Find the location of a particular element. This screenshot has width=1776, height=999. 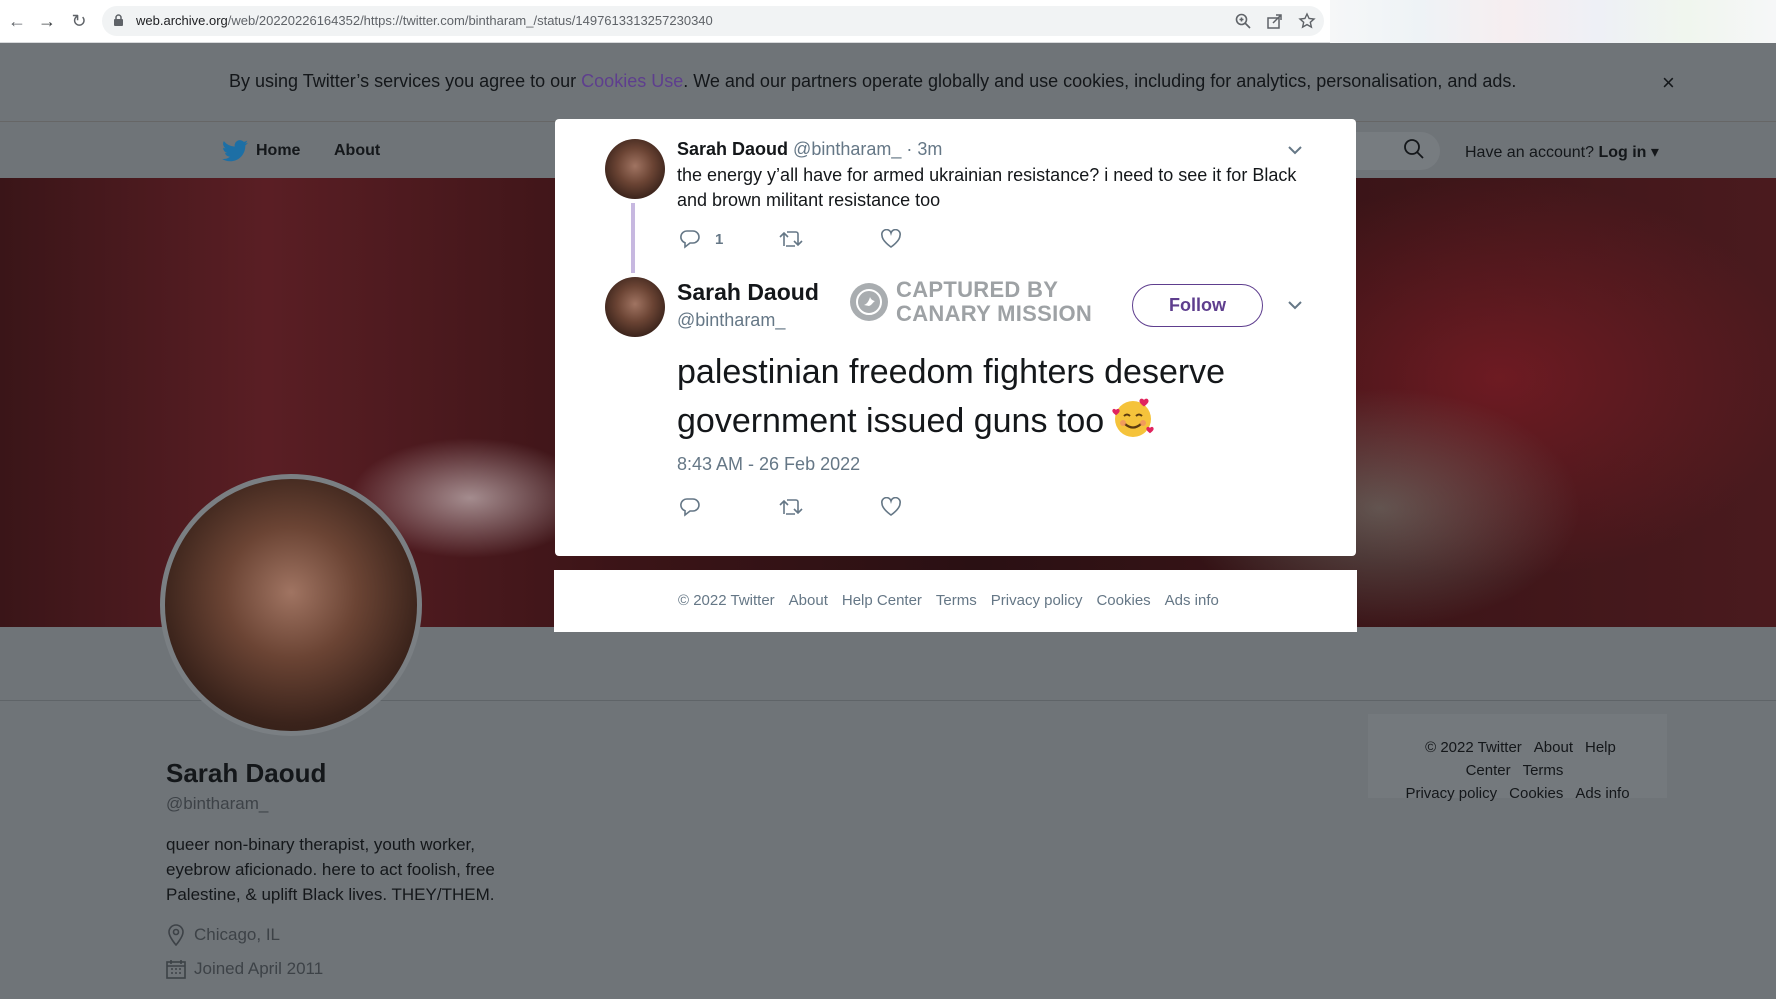

twitter-bird-icon is located at coordinates (235, 151).